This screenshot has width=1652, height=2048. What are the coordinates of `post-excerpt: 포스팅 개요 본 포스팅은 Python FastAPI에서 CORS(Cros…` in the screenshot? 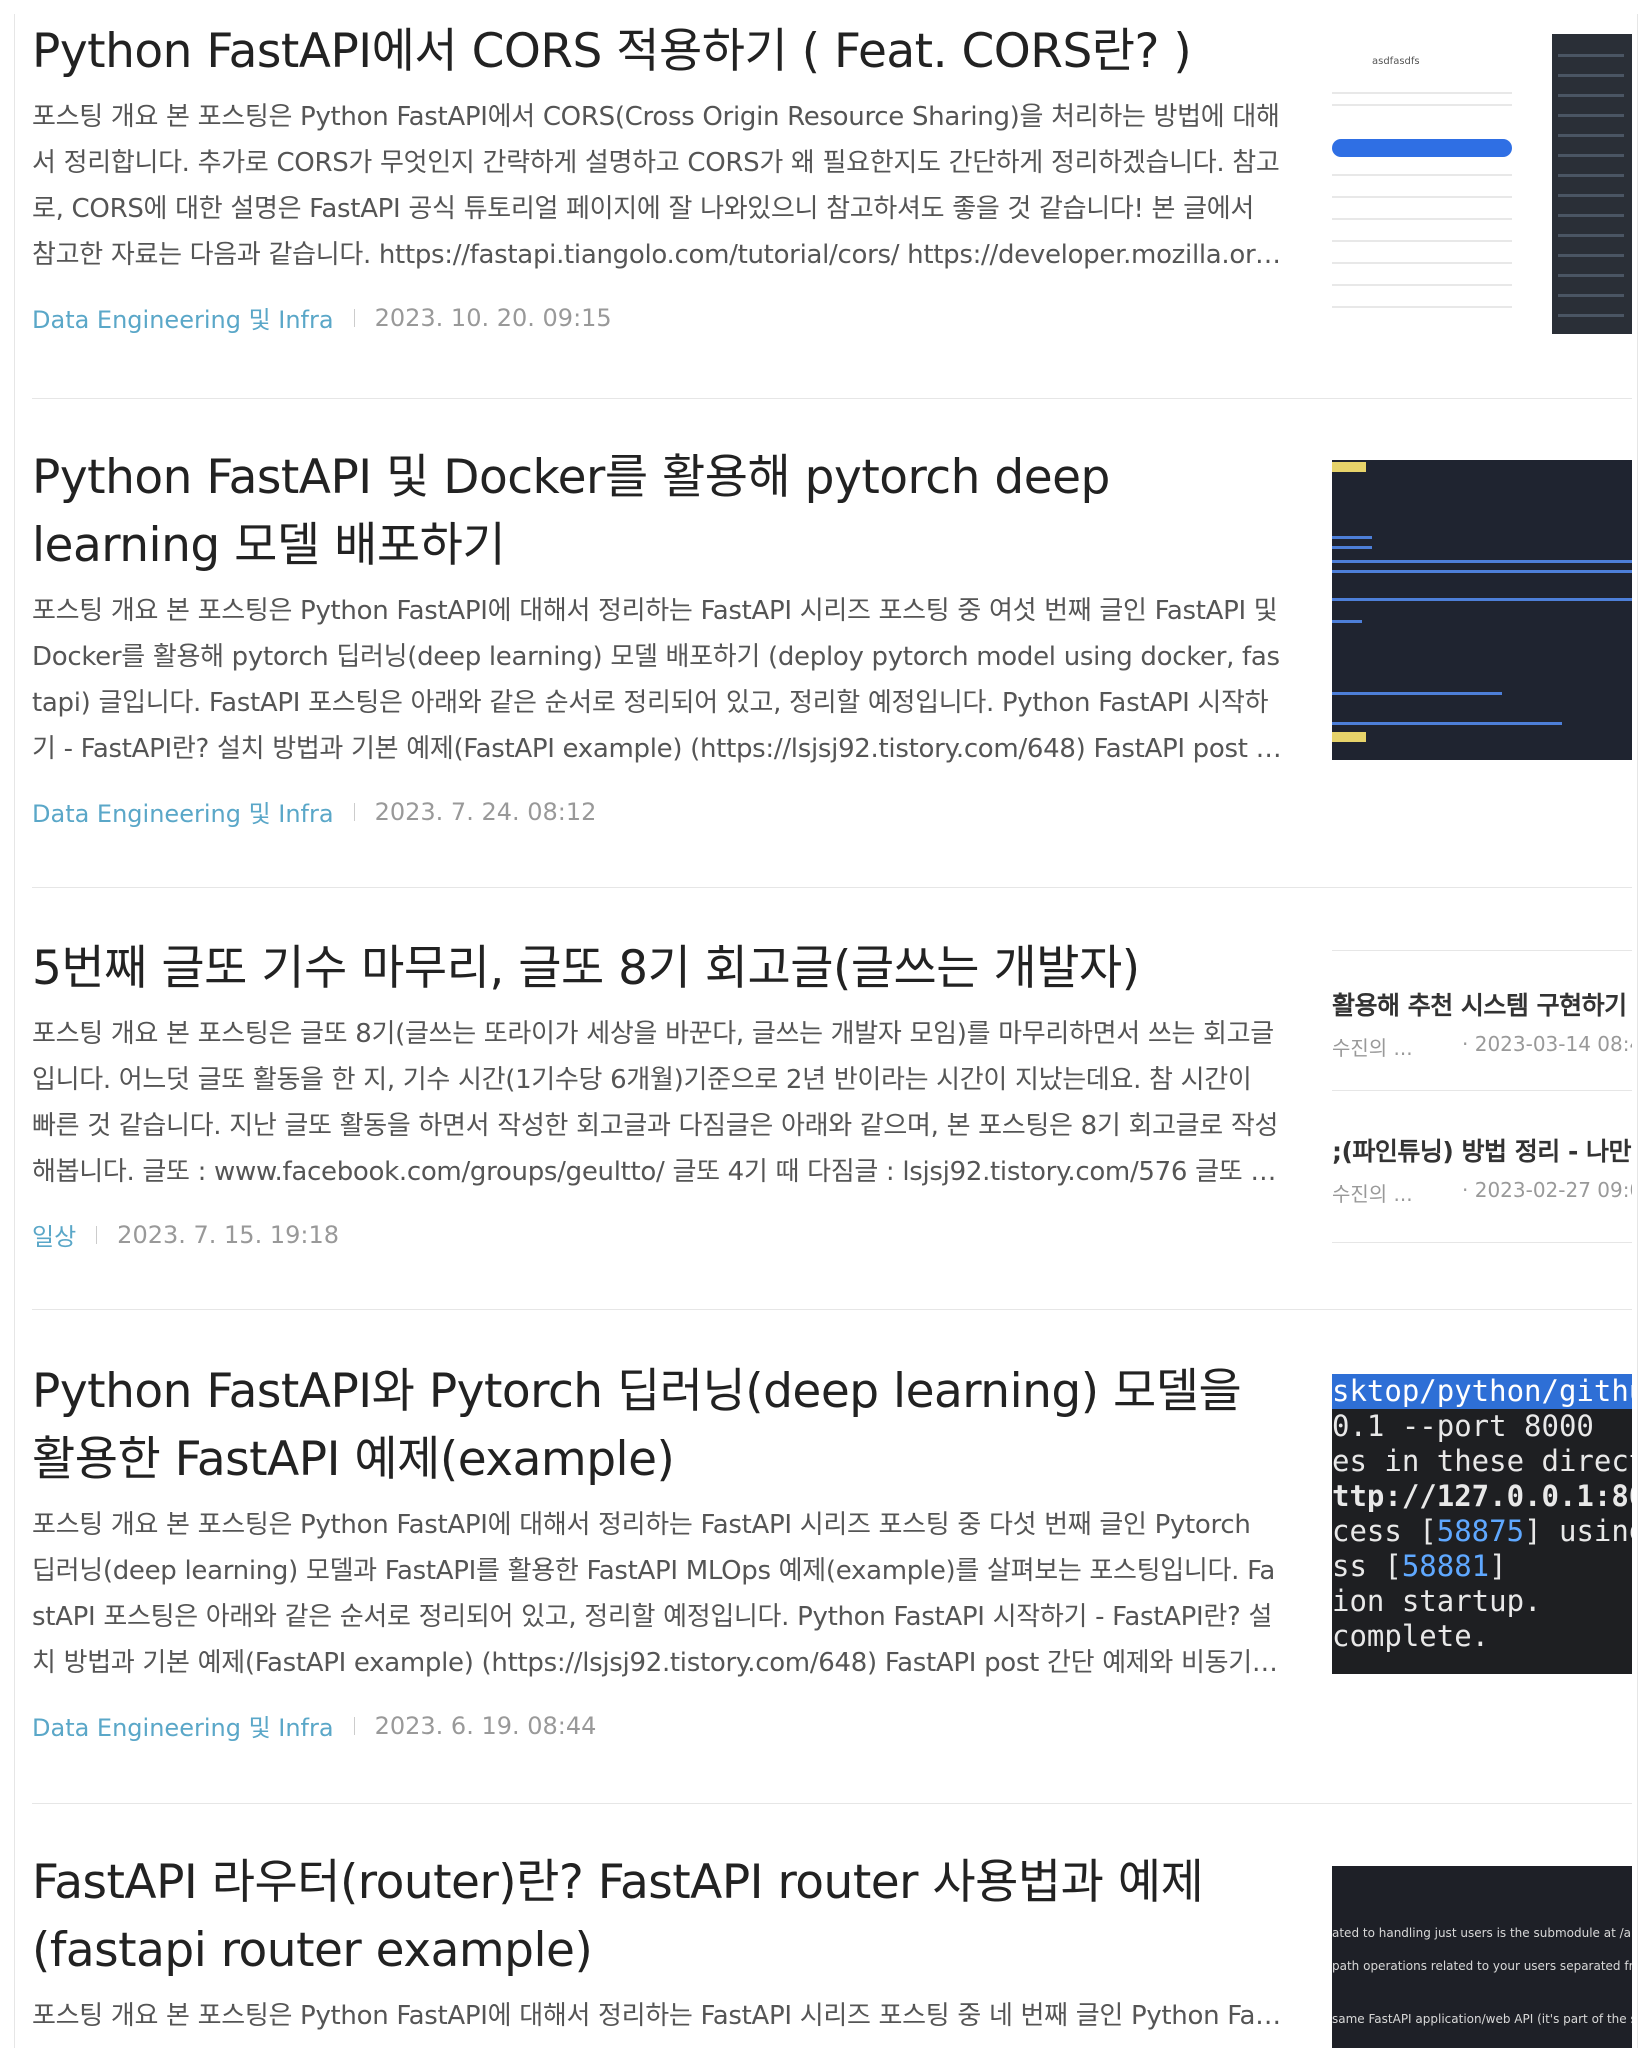 It's located at (656, 186).